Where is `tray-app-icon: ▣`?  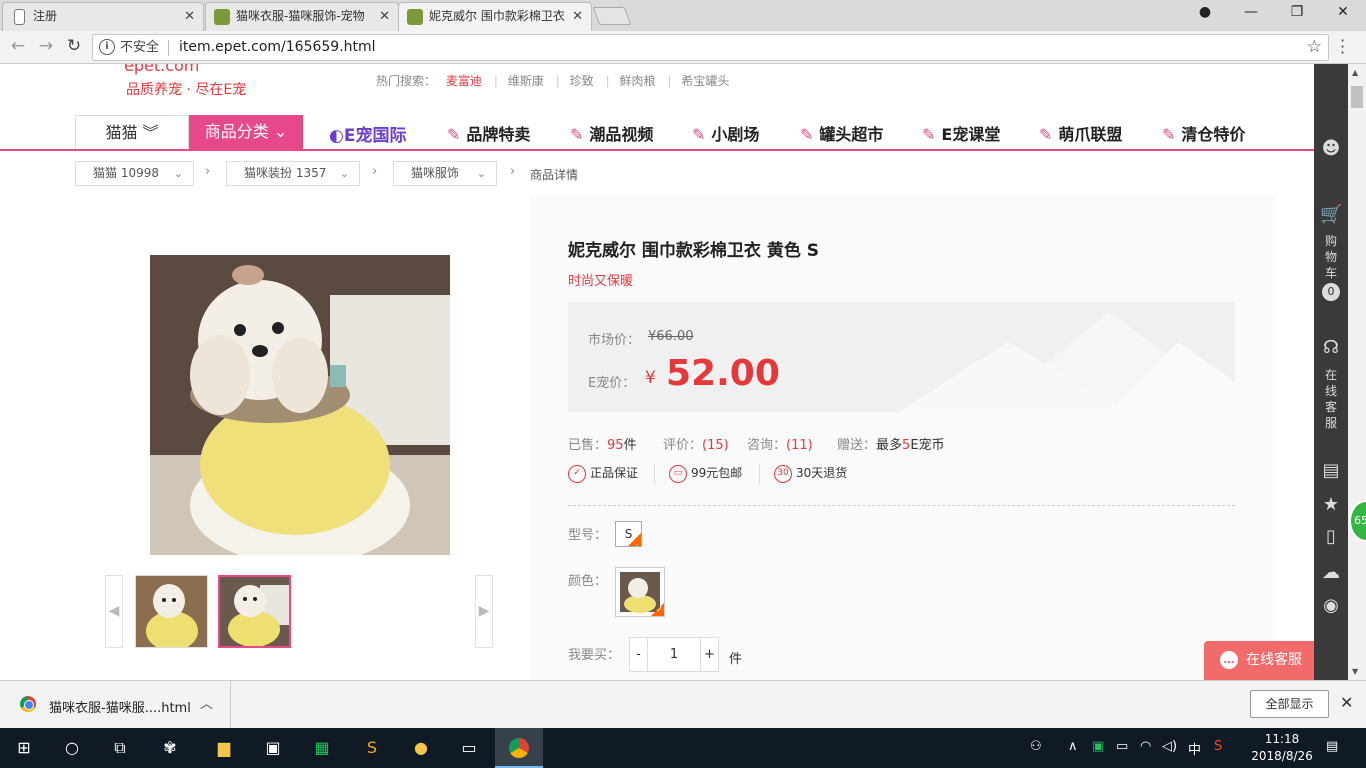 tray-app-icon: ▣ is located at coordinates (1098, 746).